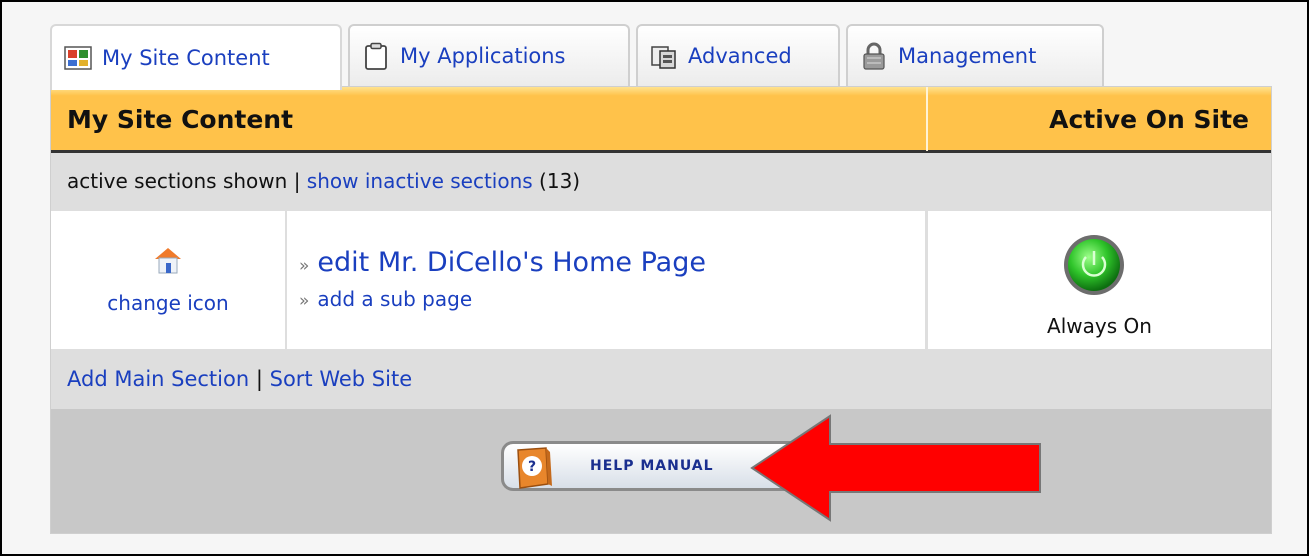 This screenshot has height=556, width=1309. I want to click on tab-my-applications: My Applications, so click(489, 55).